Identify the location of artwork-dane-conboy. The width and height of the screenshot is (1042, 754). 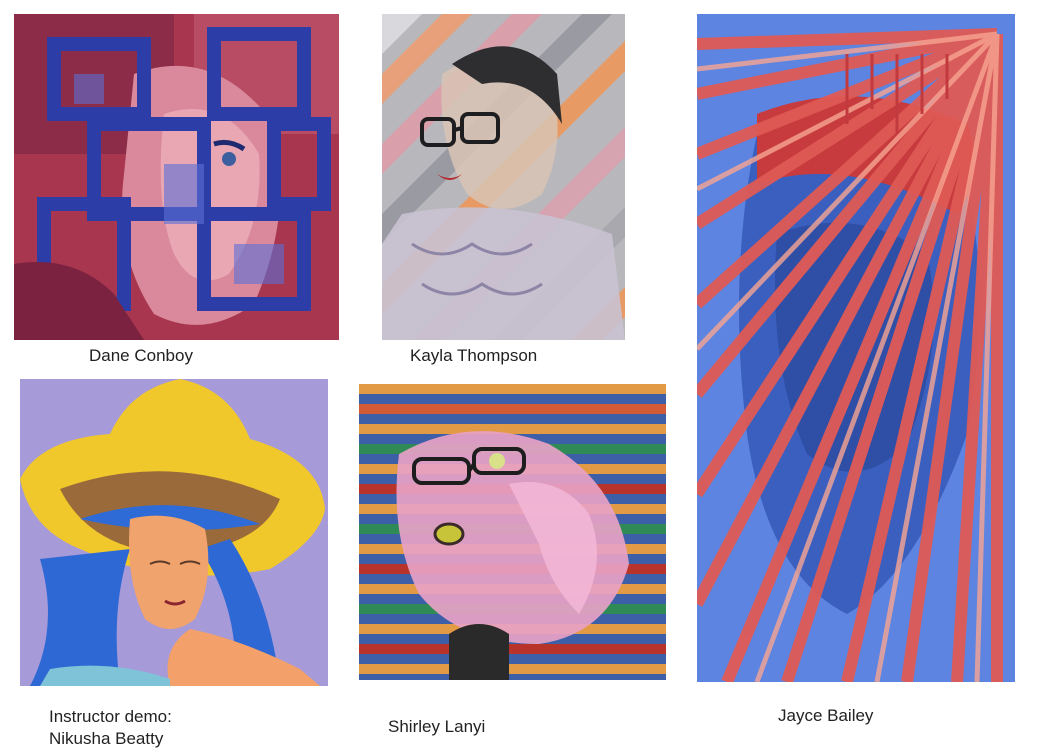
(176, 177).